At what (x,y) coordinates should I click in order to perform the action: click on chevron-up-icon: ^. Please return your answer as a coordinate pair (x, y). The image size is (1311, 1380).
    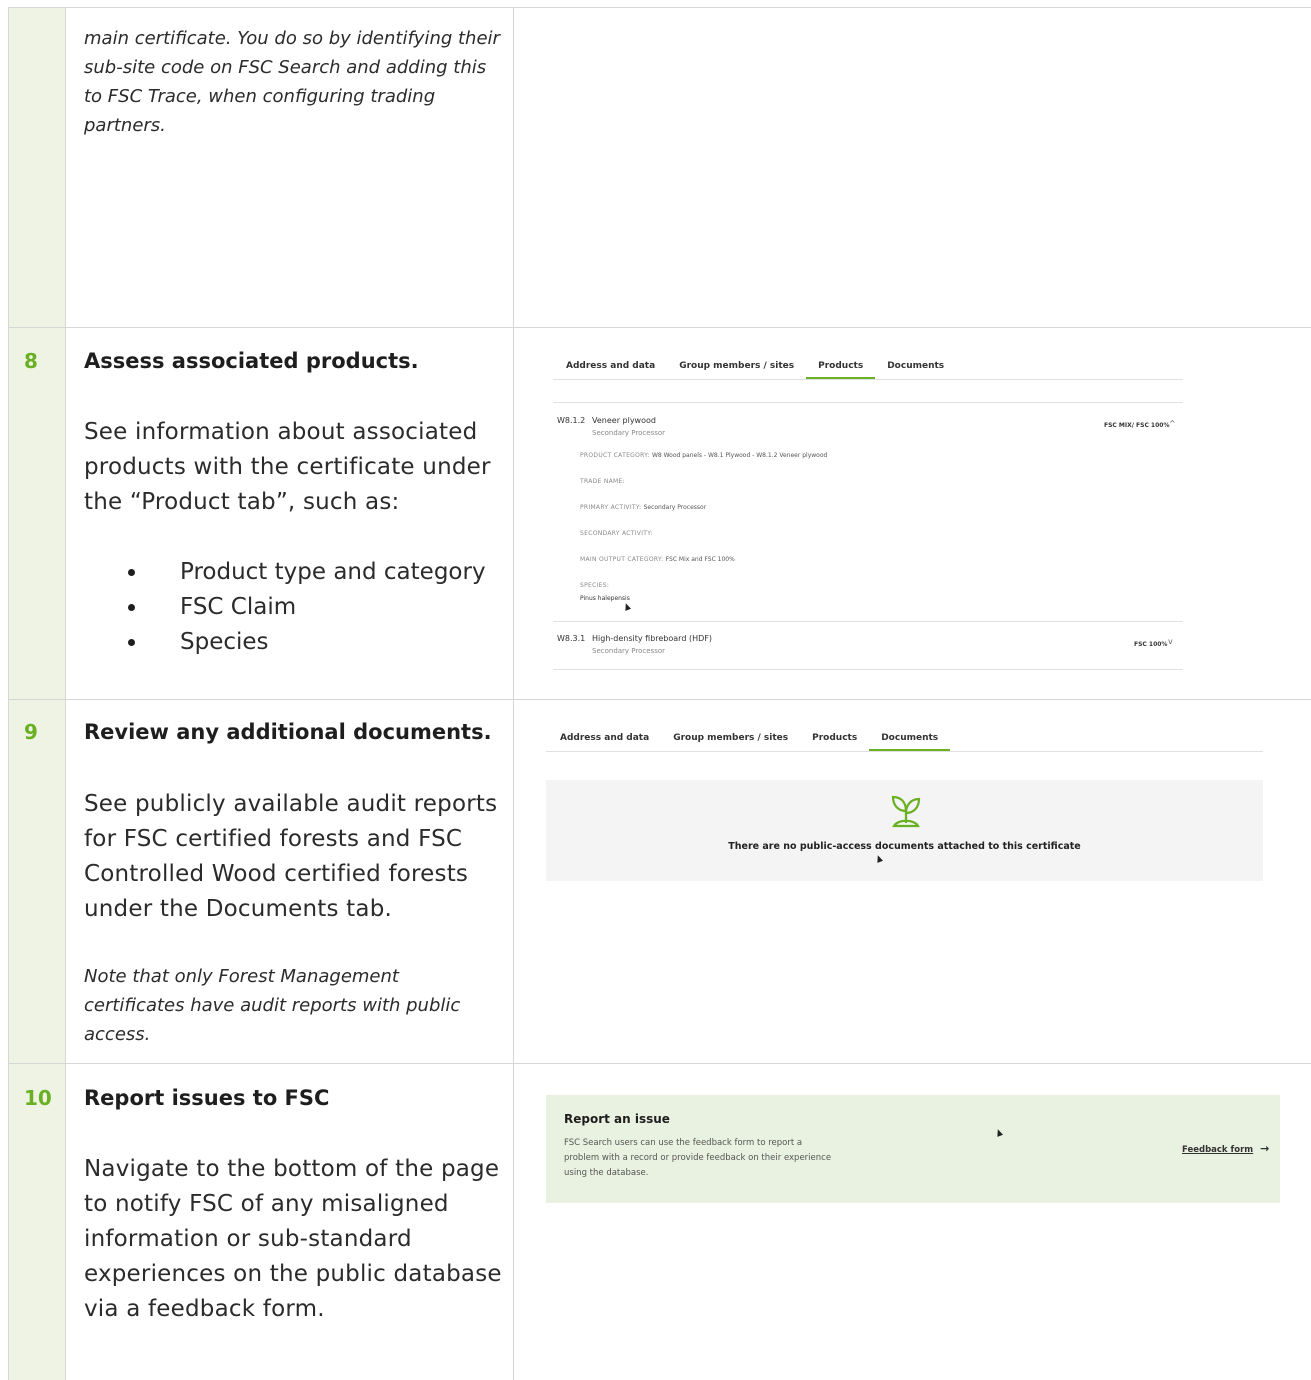
    Looking at the image, I should click on (1172, 423).